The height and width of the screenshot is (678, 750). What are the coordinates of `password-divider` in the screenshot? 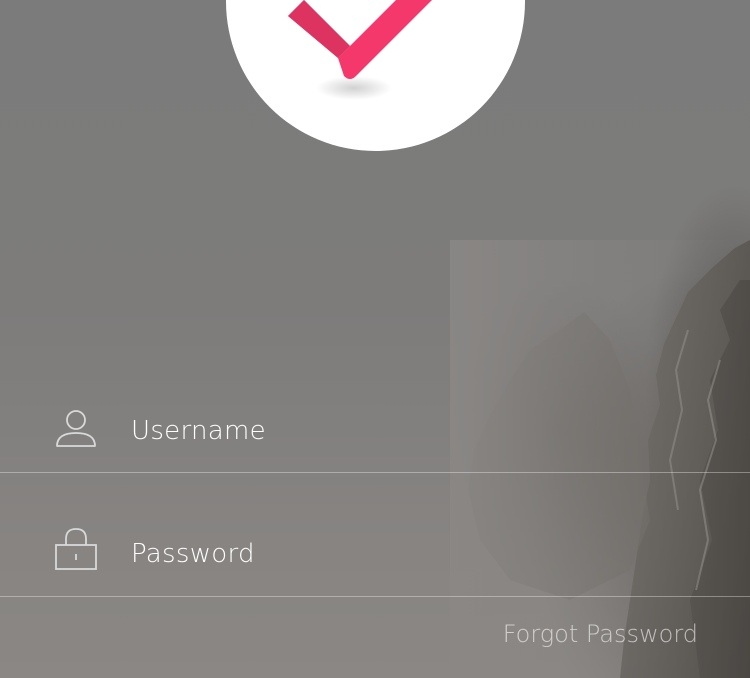 It's located at (375, 596).